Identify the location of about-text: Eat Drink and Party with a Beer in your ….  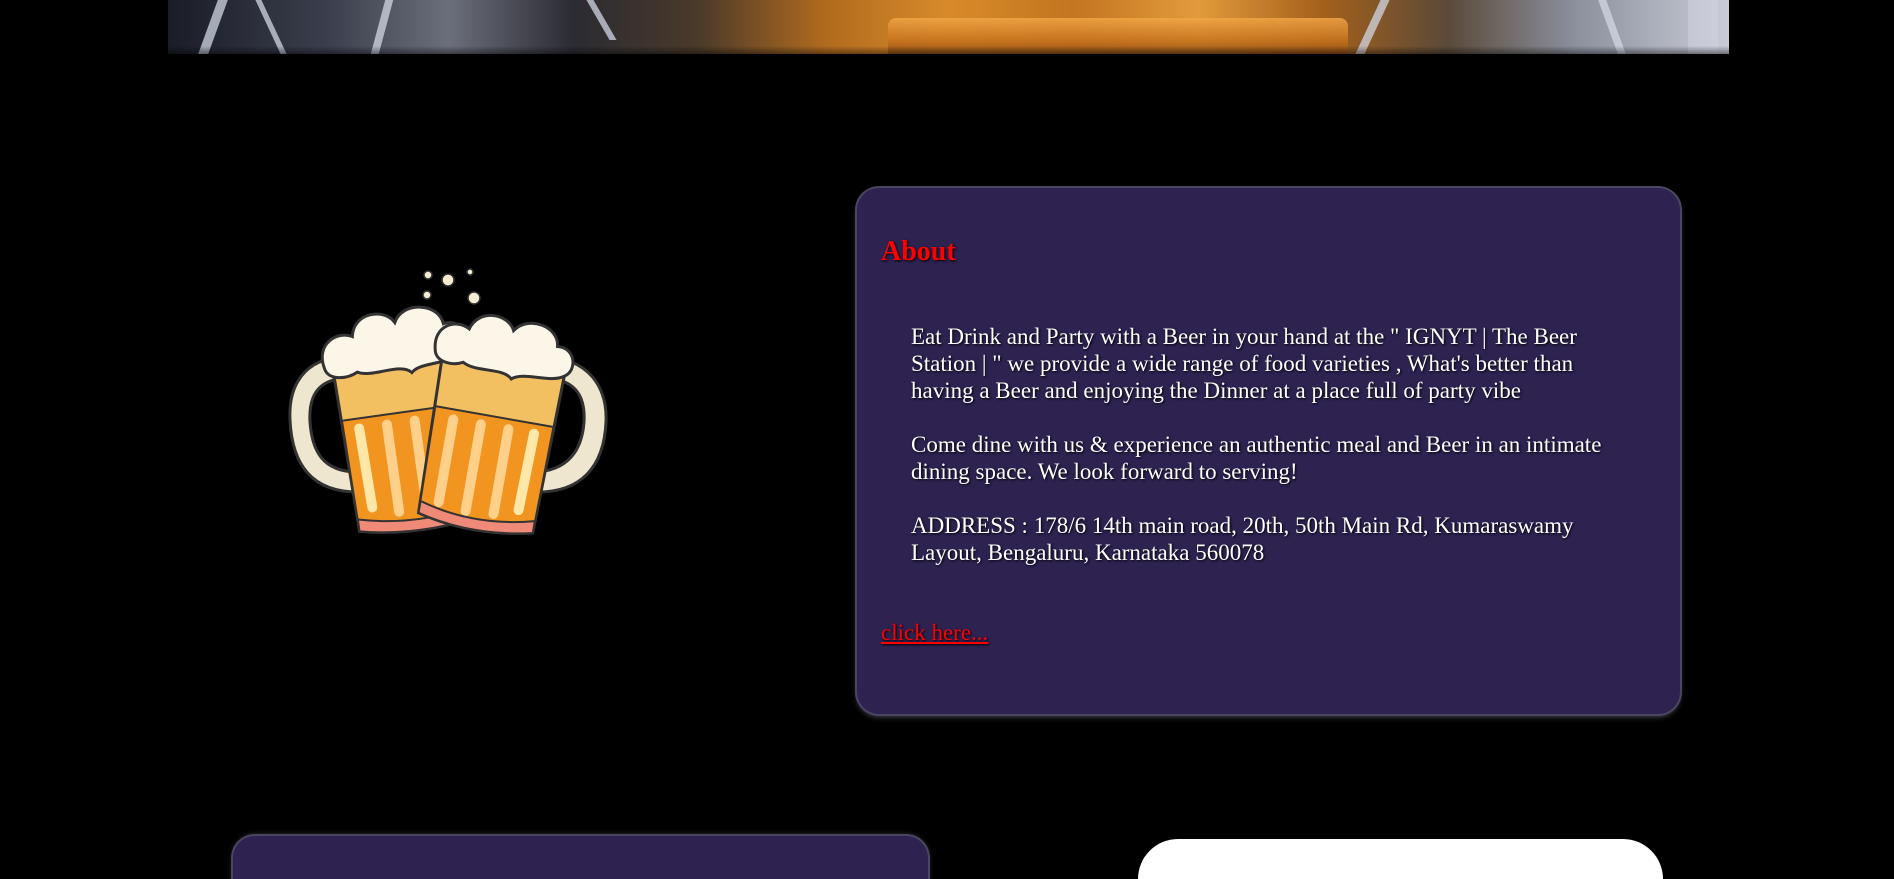
(1261, 458).